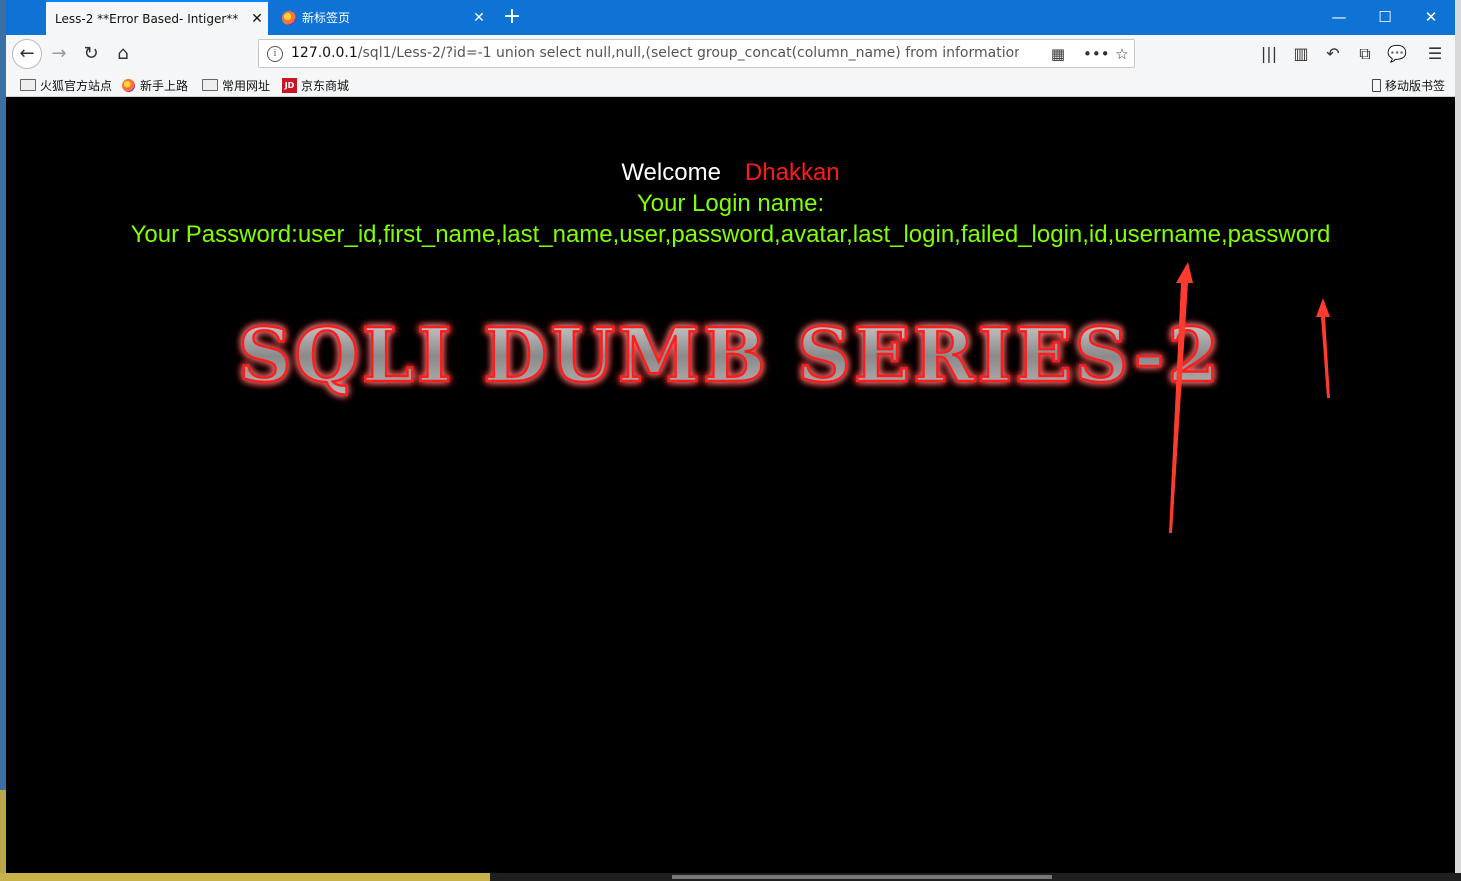 This screenshot has height=881, width=1461. I want to click on bookmark-jd: JD 京东商城, so click(315, 85).